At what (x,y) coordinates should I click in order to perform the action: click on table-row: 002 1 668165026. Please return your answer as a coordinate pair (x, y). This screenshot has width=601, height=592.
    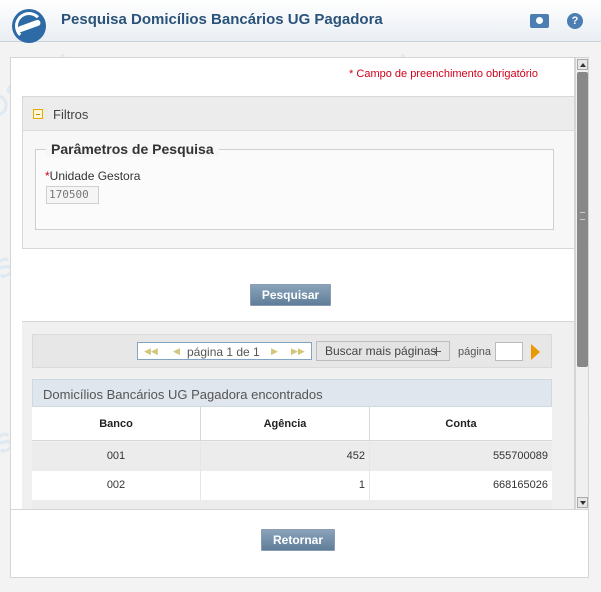
    Looking at the image, I should click on (292, 485).